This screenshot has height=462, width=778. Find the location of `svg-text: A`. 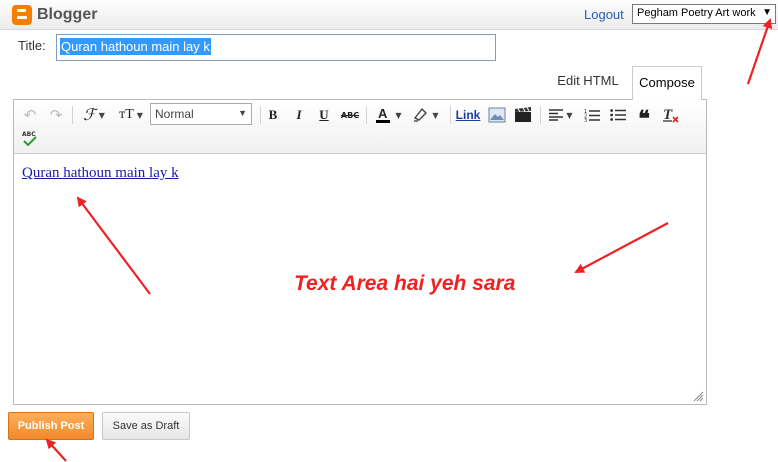

svg-text: A is located at coordinates (383, 113).